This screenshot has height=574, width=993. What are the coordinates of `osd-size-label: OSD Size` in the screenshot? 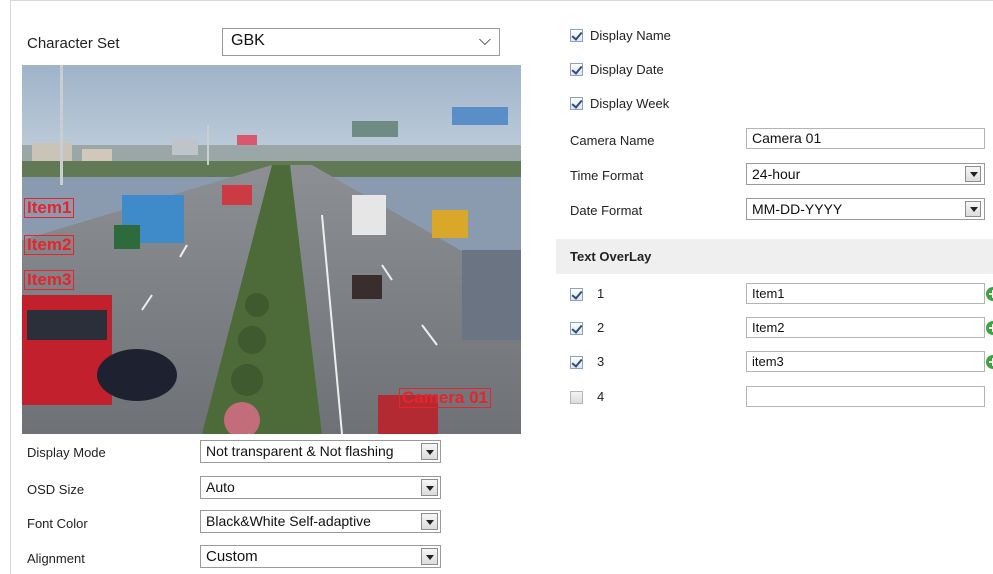 It's located at (56, 489).